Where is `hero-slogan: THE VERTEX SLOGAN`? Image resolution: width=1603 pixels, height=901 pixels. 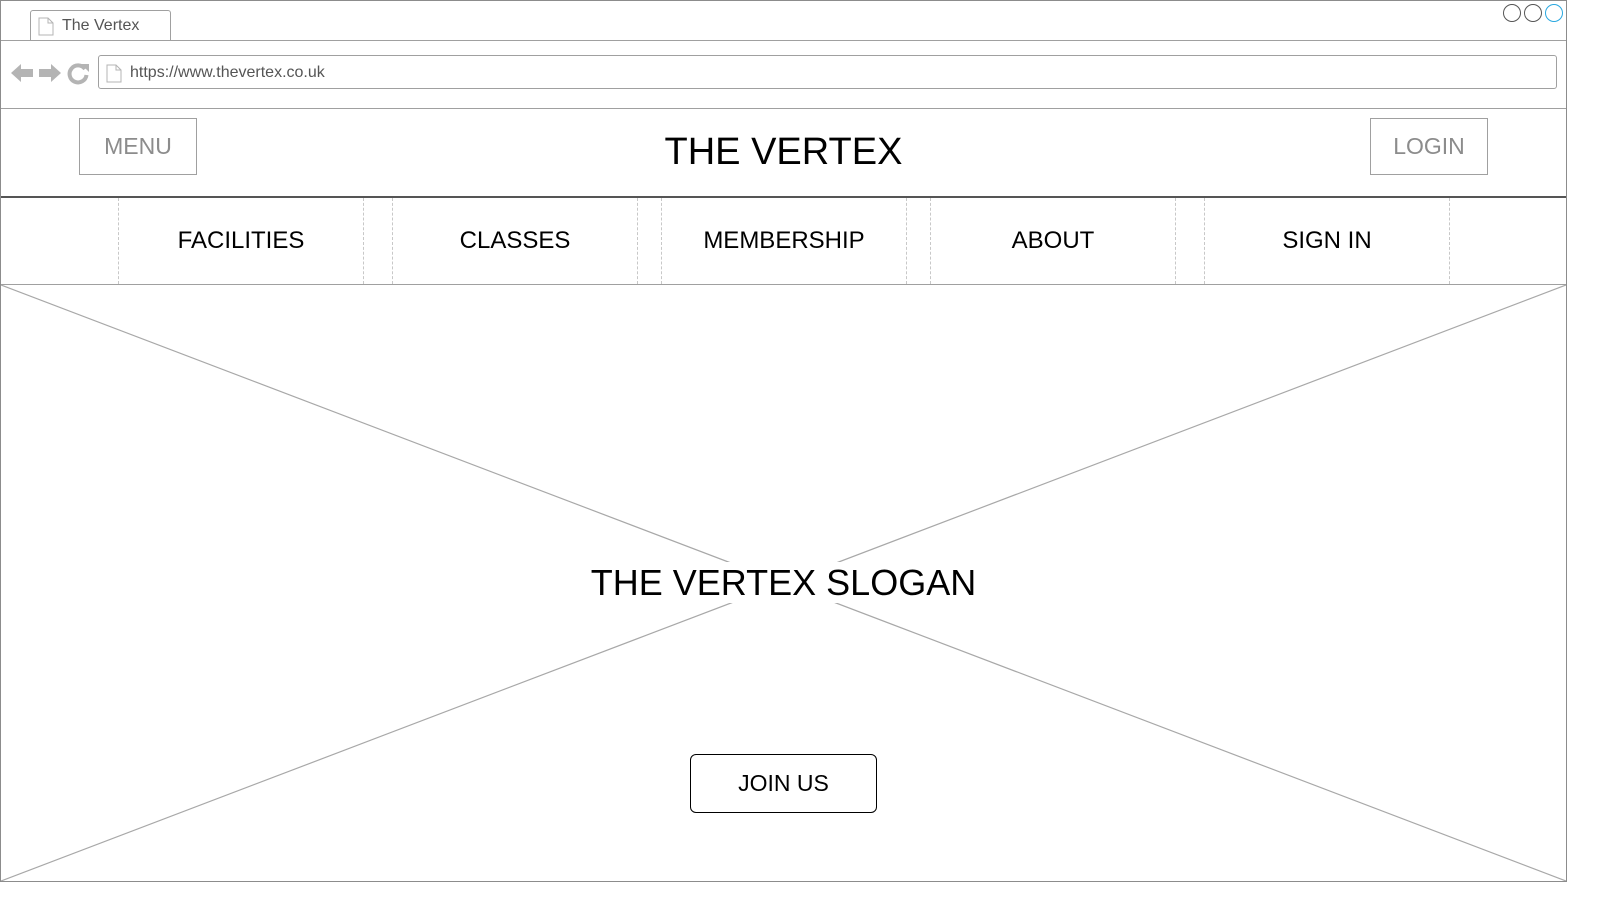
hero-slogan: THE VERTEX SLOGAN is located at coordinates (783, 583).